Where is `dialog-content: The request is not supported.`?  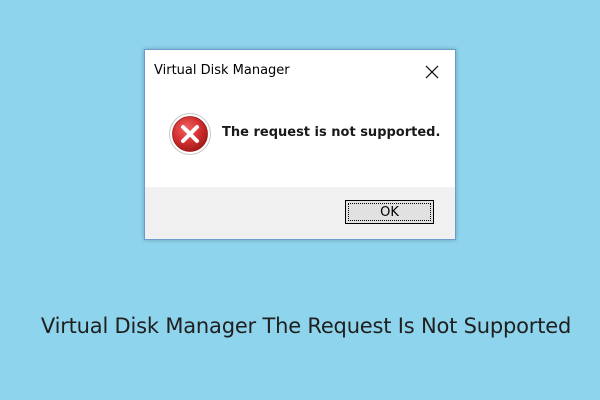
dialog-content: The request is not supported. is located at coordinates (300, 140).